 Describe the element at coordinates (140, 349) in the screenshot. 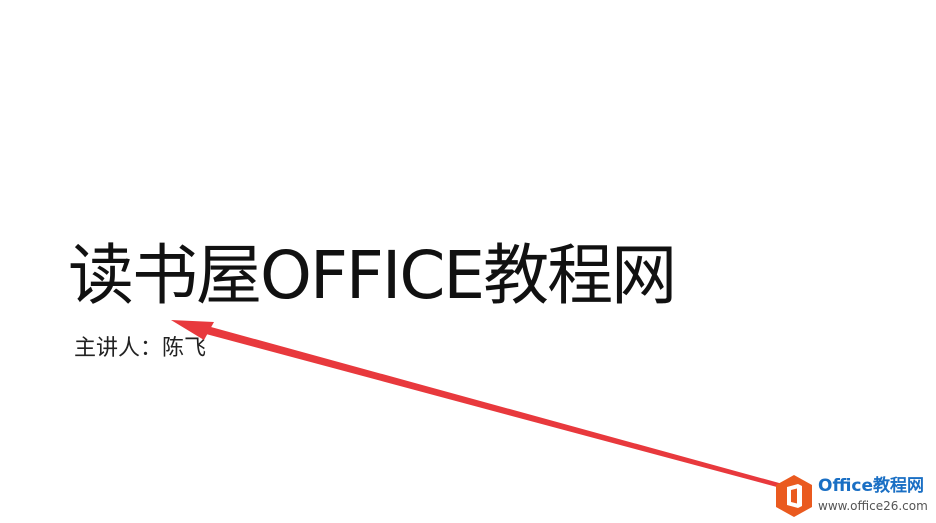

I see `slide-subtitle: 主讲人：陈飞` at that location.